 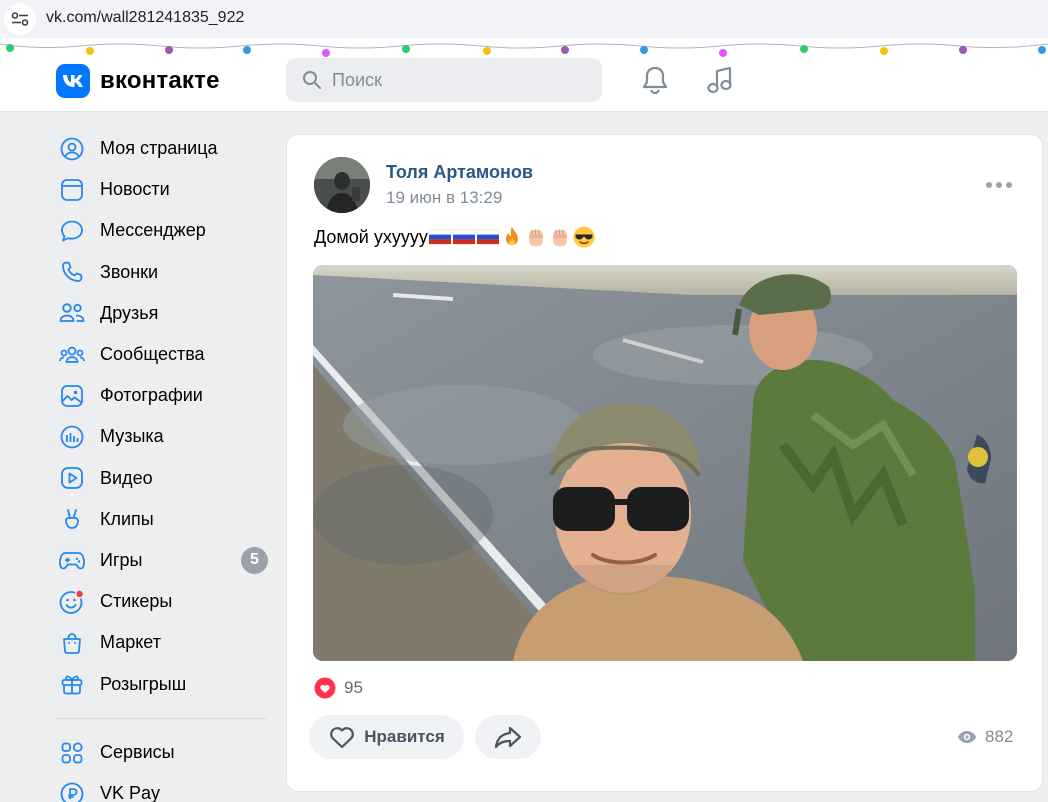 What do you see at coordinates (163, 478) in the screenshot?
I see `sidebar-item-video: Видео` at bounding box center [163, 478].